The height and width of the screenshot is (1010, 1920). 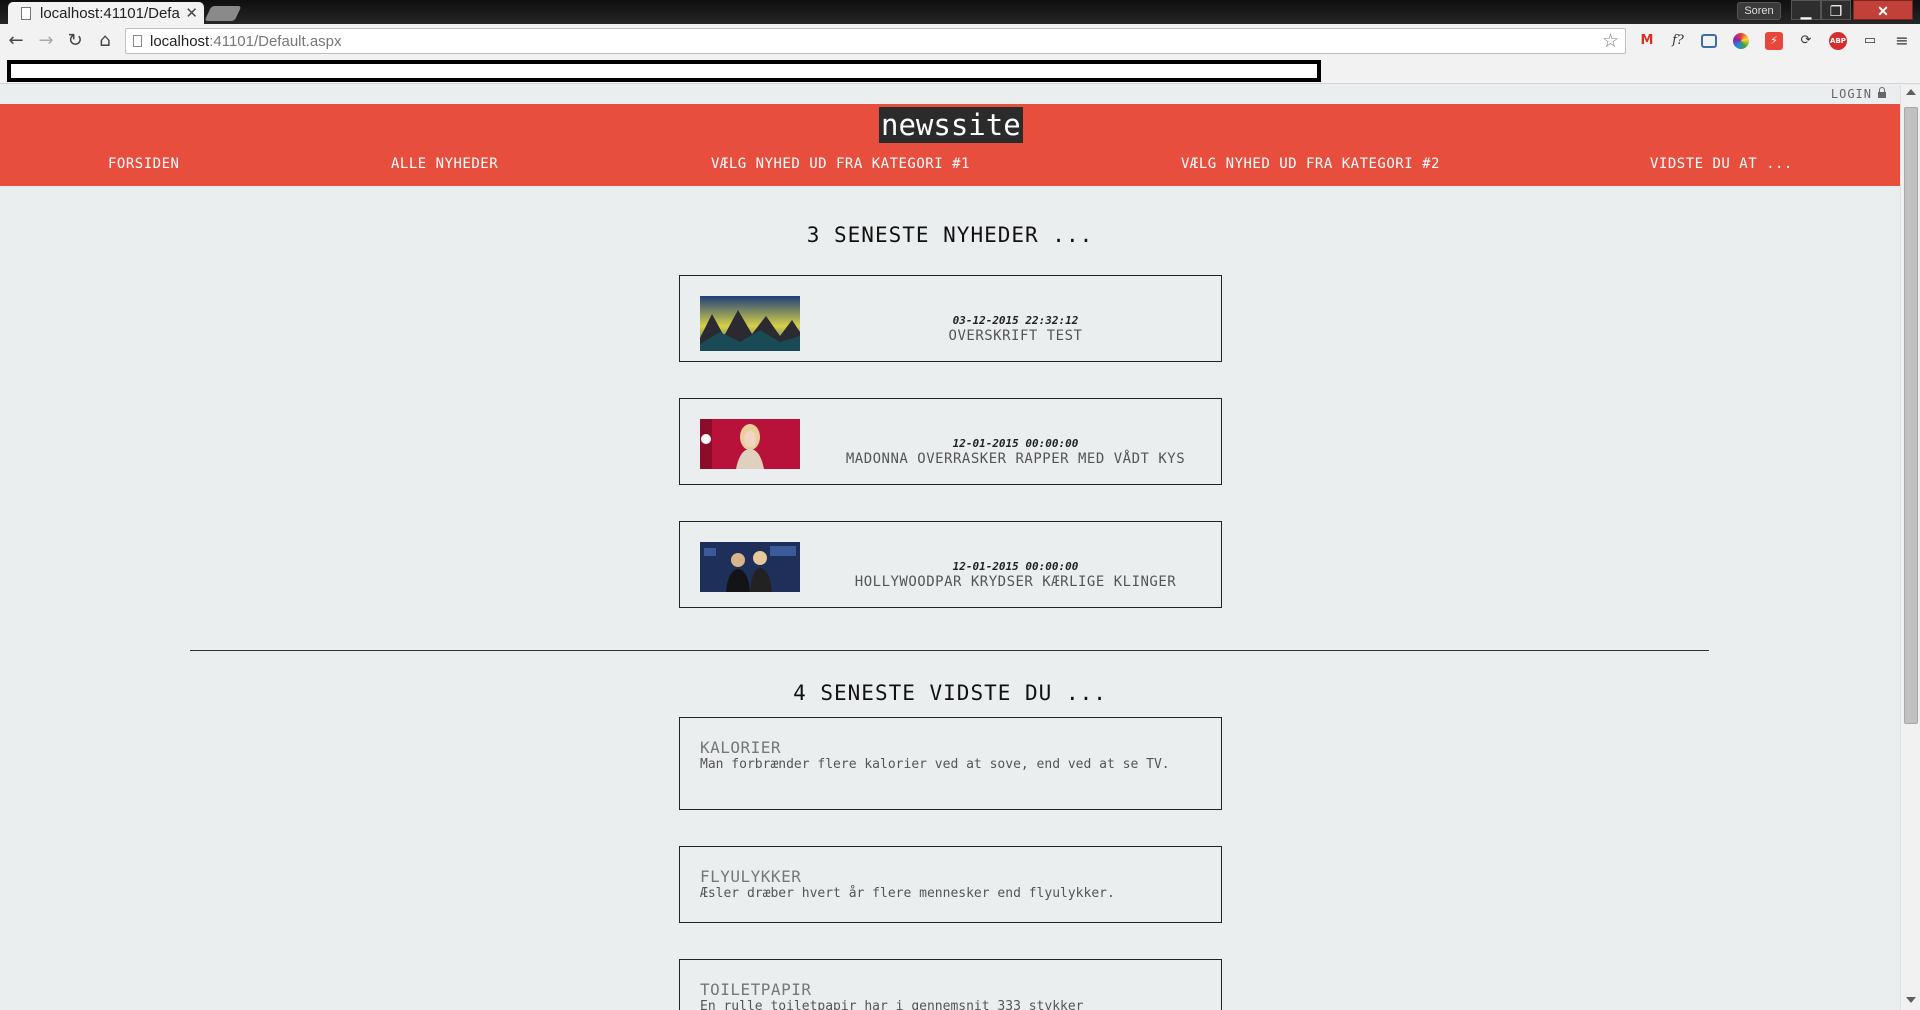 I want to click on menu-icon: ≡, so click(x=1902, y=41).